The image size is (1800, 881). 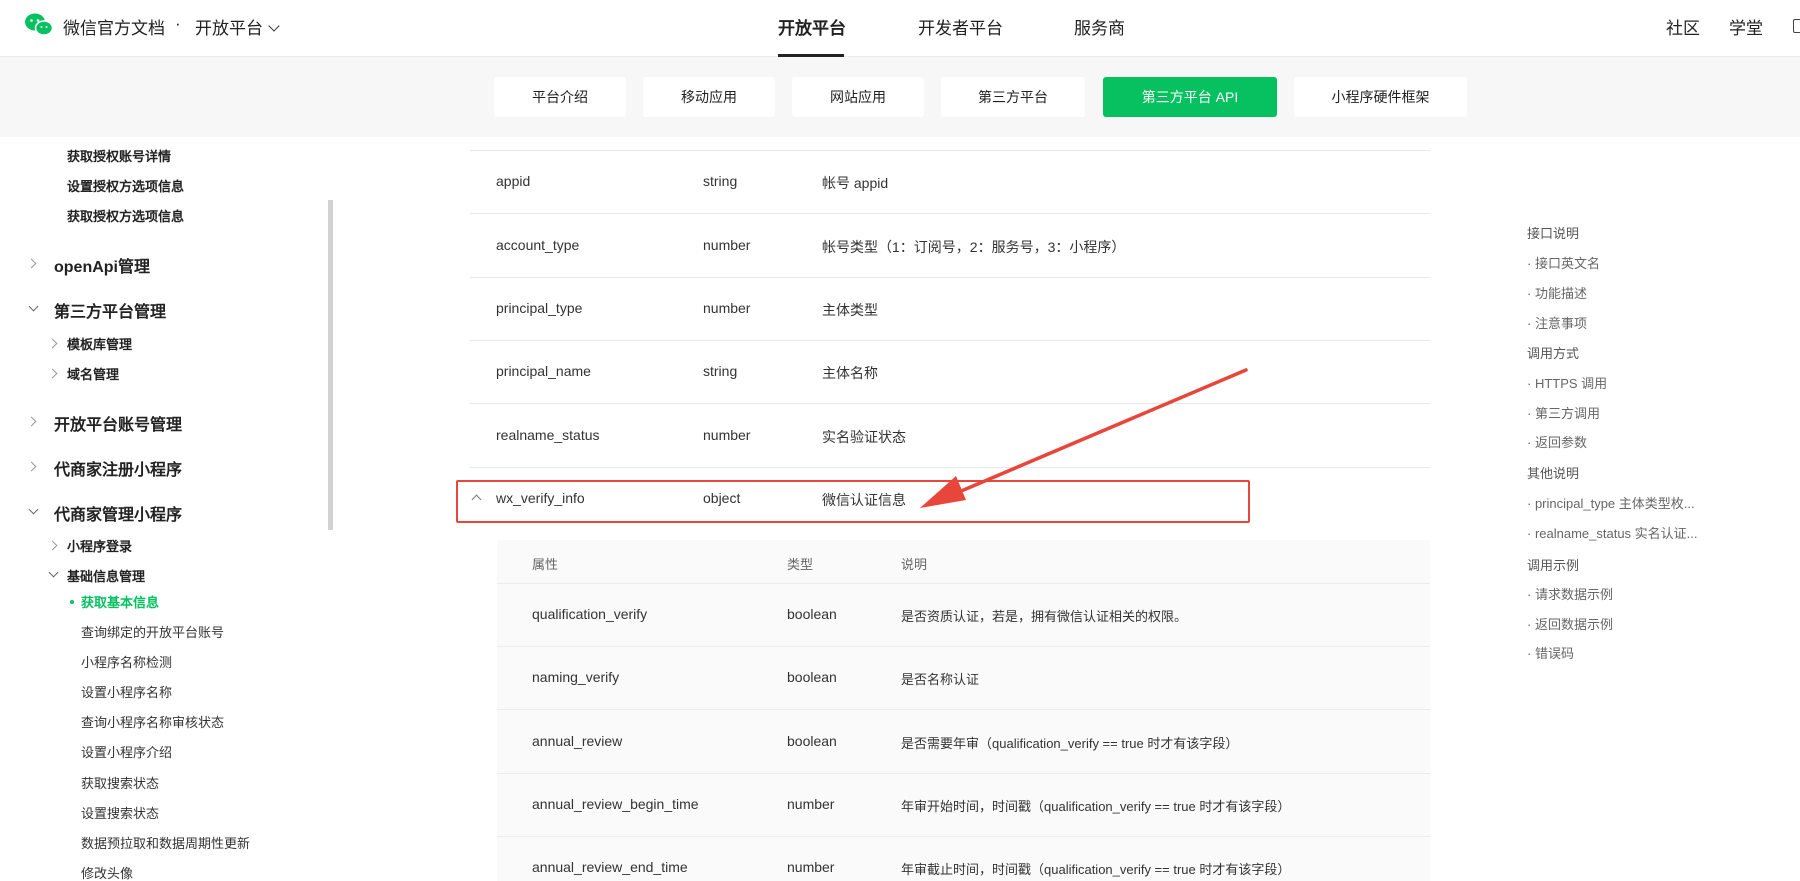 I want to click on sidebar-item-manage-miniprogram: 代商家管理小程序, so click(x=118, y=513).